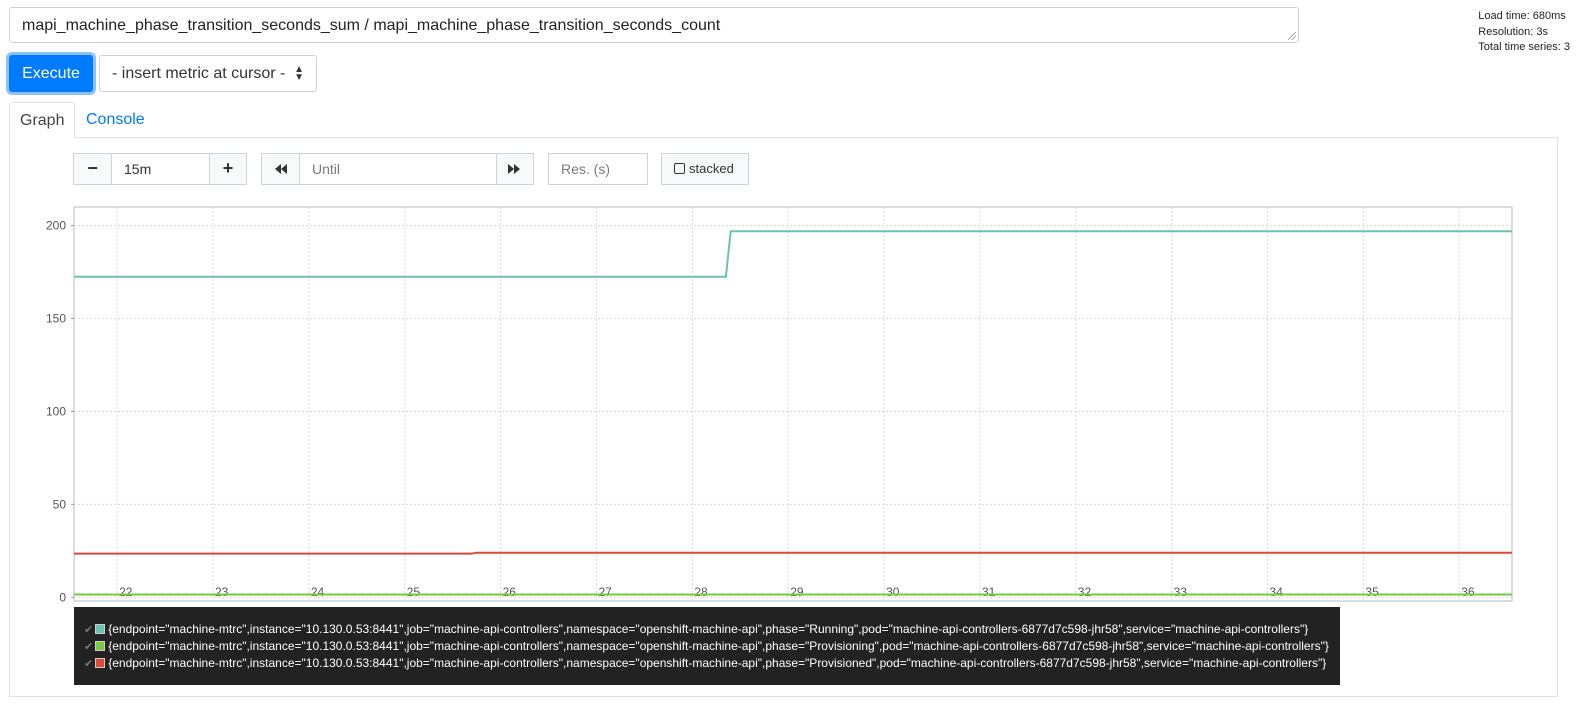 The height and width of the screenshot is (704, 1584). I want to click on y-tick-label: 50, so click(60, 504).